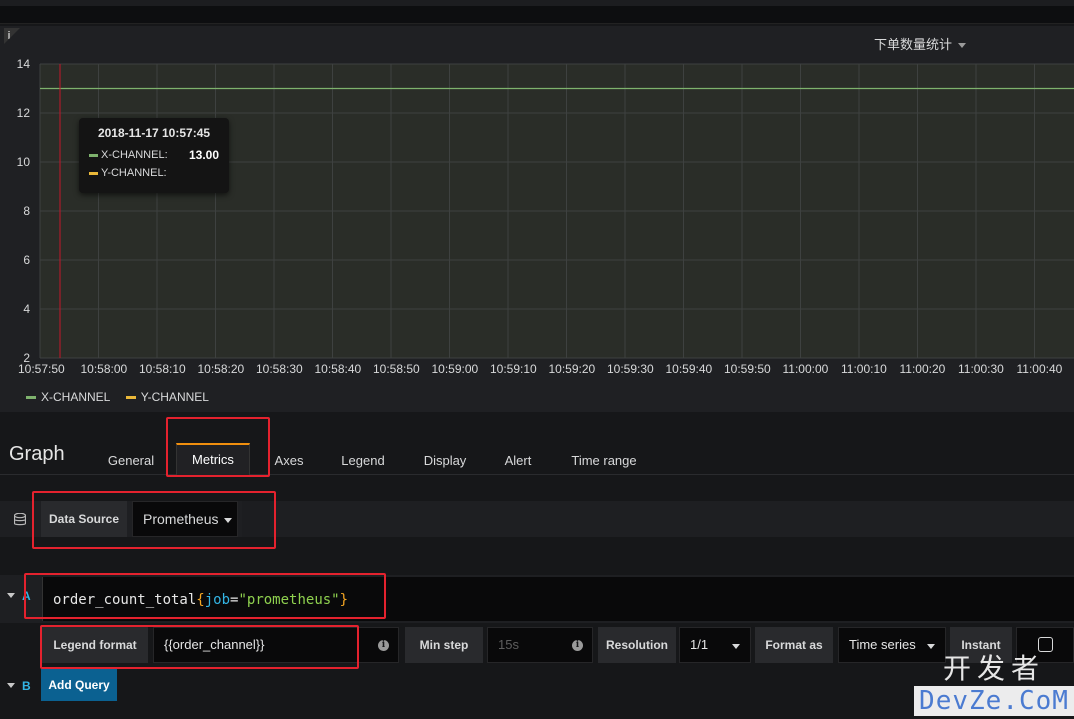 This screenshot has height=719, width=1074. What do you see at coordinates (37, 454) in the screenshot?
I see `editor-title: Graph` at bounding box center [37, 454].